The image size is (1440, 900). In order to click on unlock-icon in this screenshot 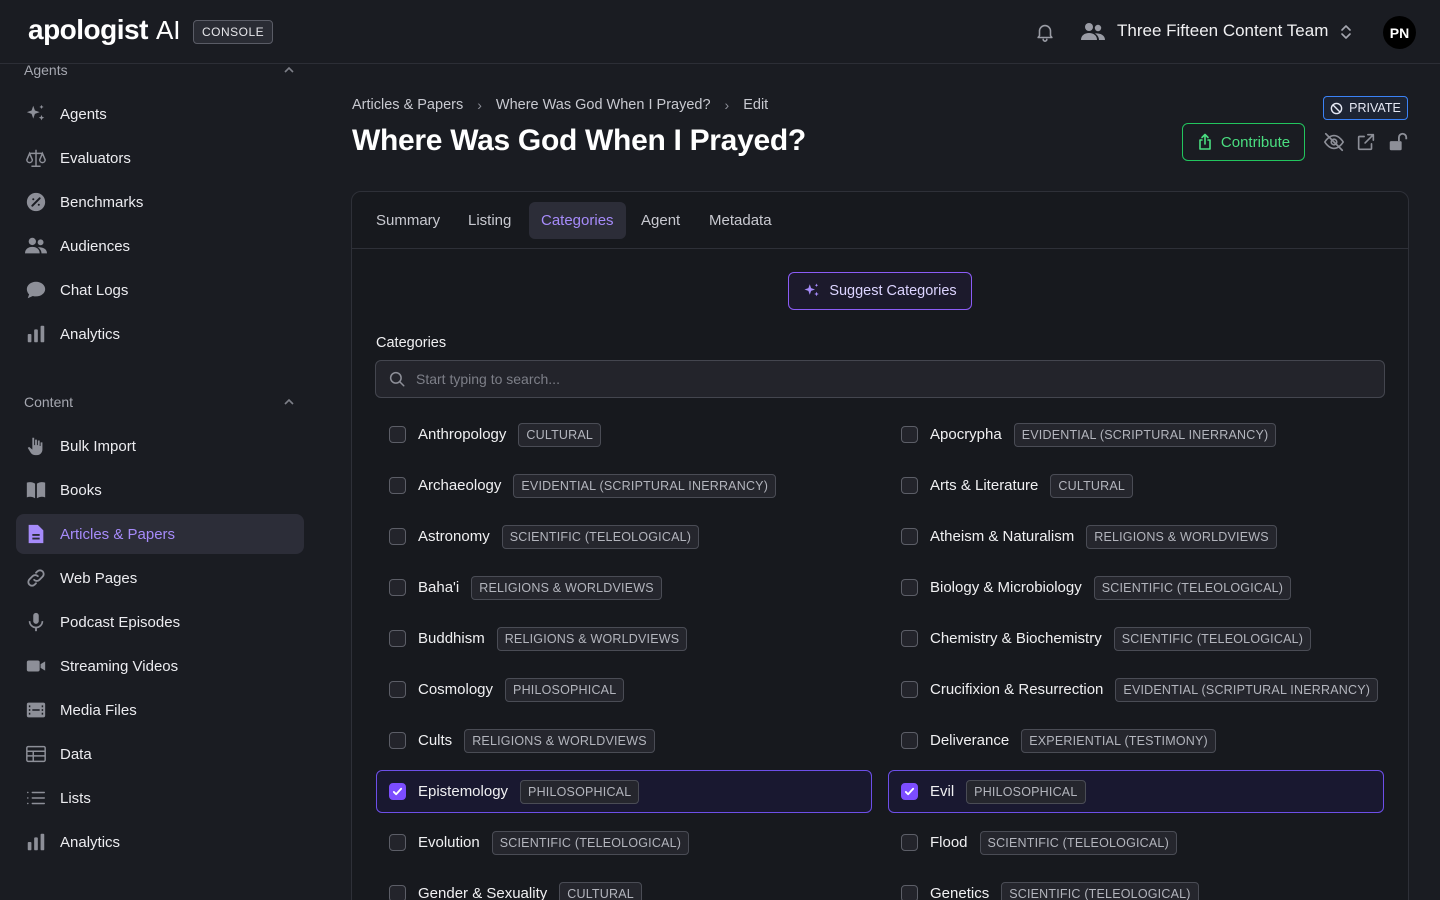, I will do `click(1398, 142)`.